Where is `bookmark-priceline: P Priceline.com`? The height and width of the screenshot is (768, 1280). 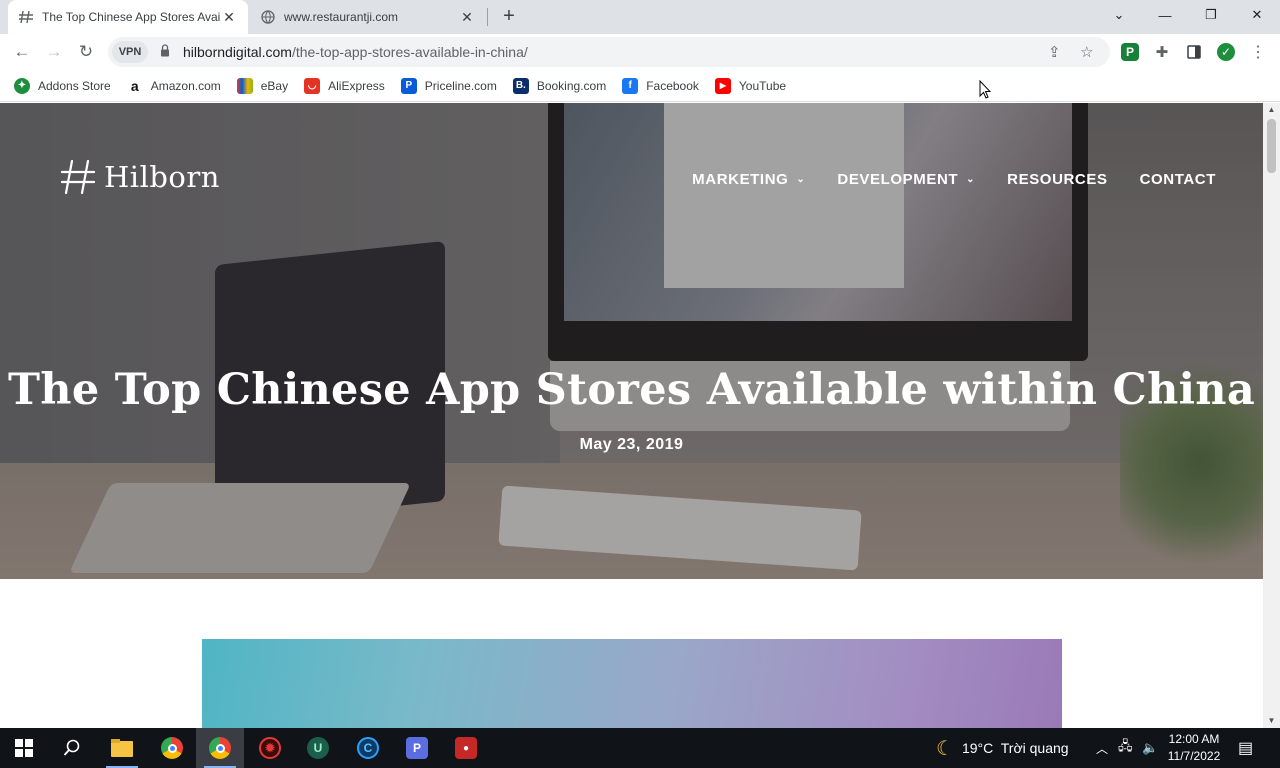
bookmark-priceline: P Priceline.com is located at coordinates (448, 85).